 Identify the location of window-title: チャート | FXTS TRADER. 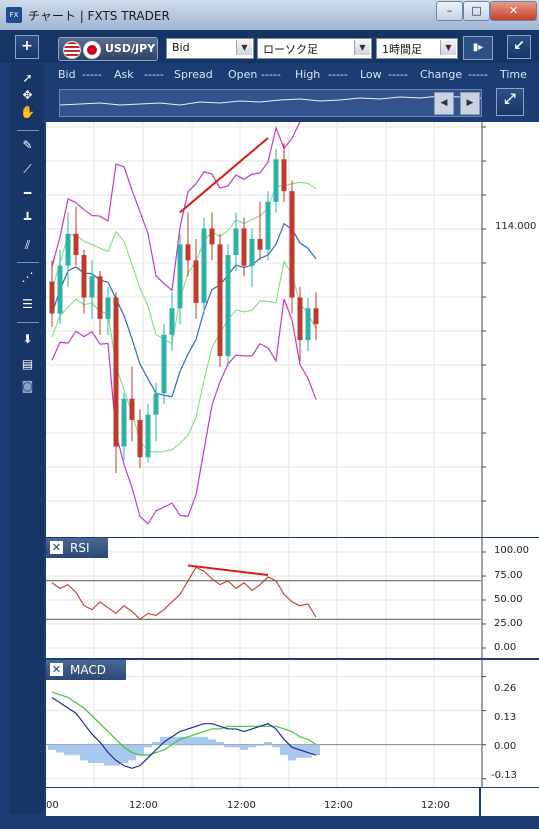
(99, 16).